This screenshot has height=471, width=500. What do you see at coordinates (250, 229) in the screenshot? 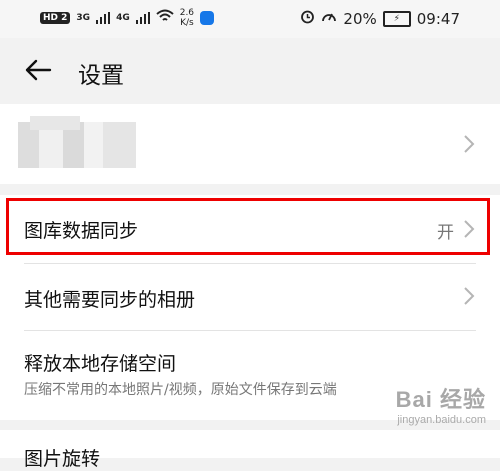
I see `gallery-sync-row: 图库数据同步 开` at bounding box center [250, 229].